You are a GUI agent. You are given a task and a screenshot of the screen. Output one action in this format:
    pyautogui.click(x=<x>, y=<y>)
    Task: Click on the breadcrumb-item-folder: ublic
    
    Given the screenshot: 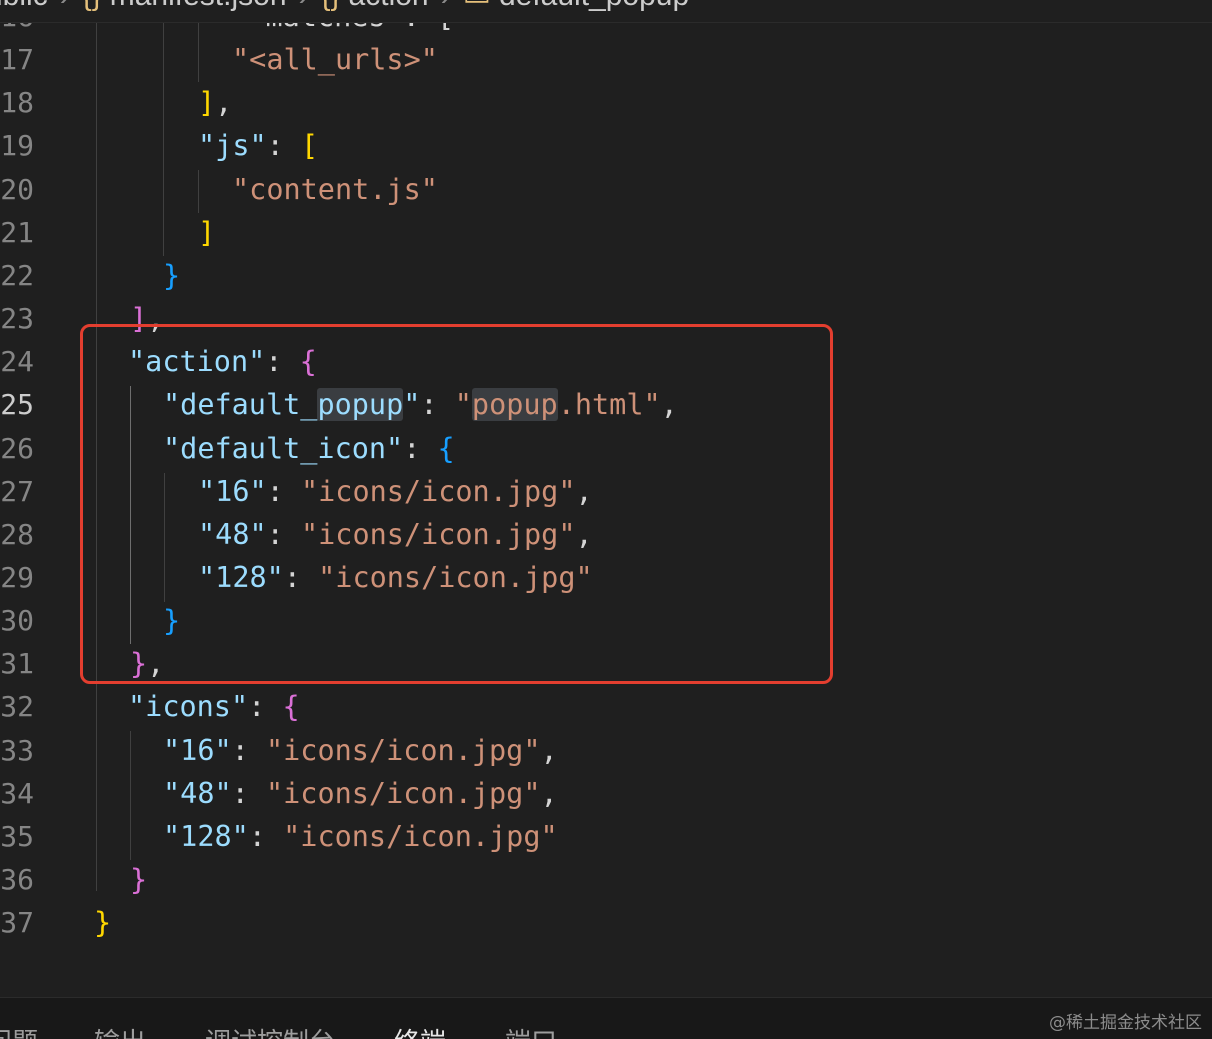 What is the action you would take?
    pyautogui.click(x=24, y=6)
    